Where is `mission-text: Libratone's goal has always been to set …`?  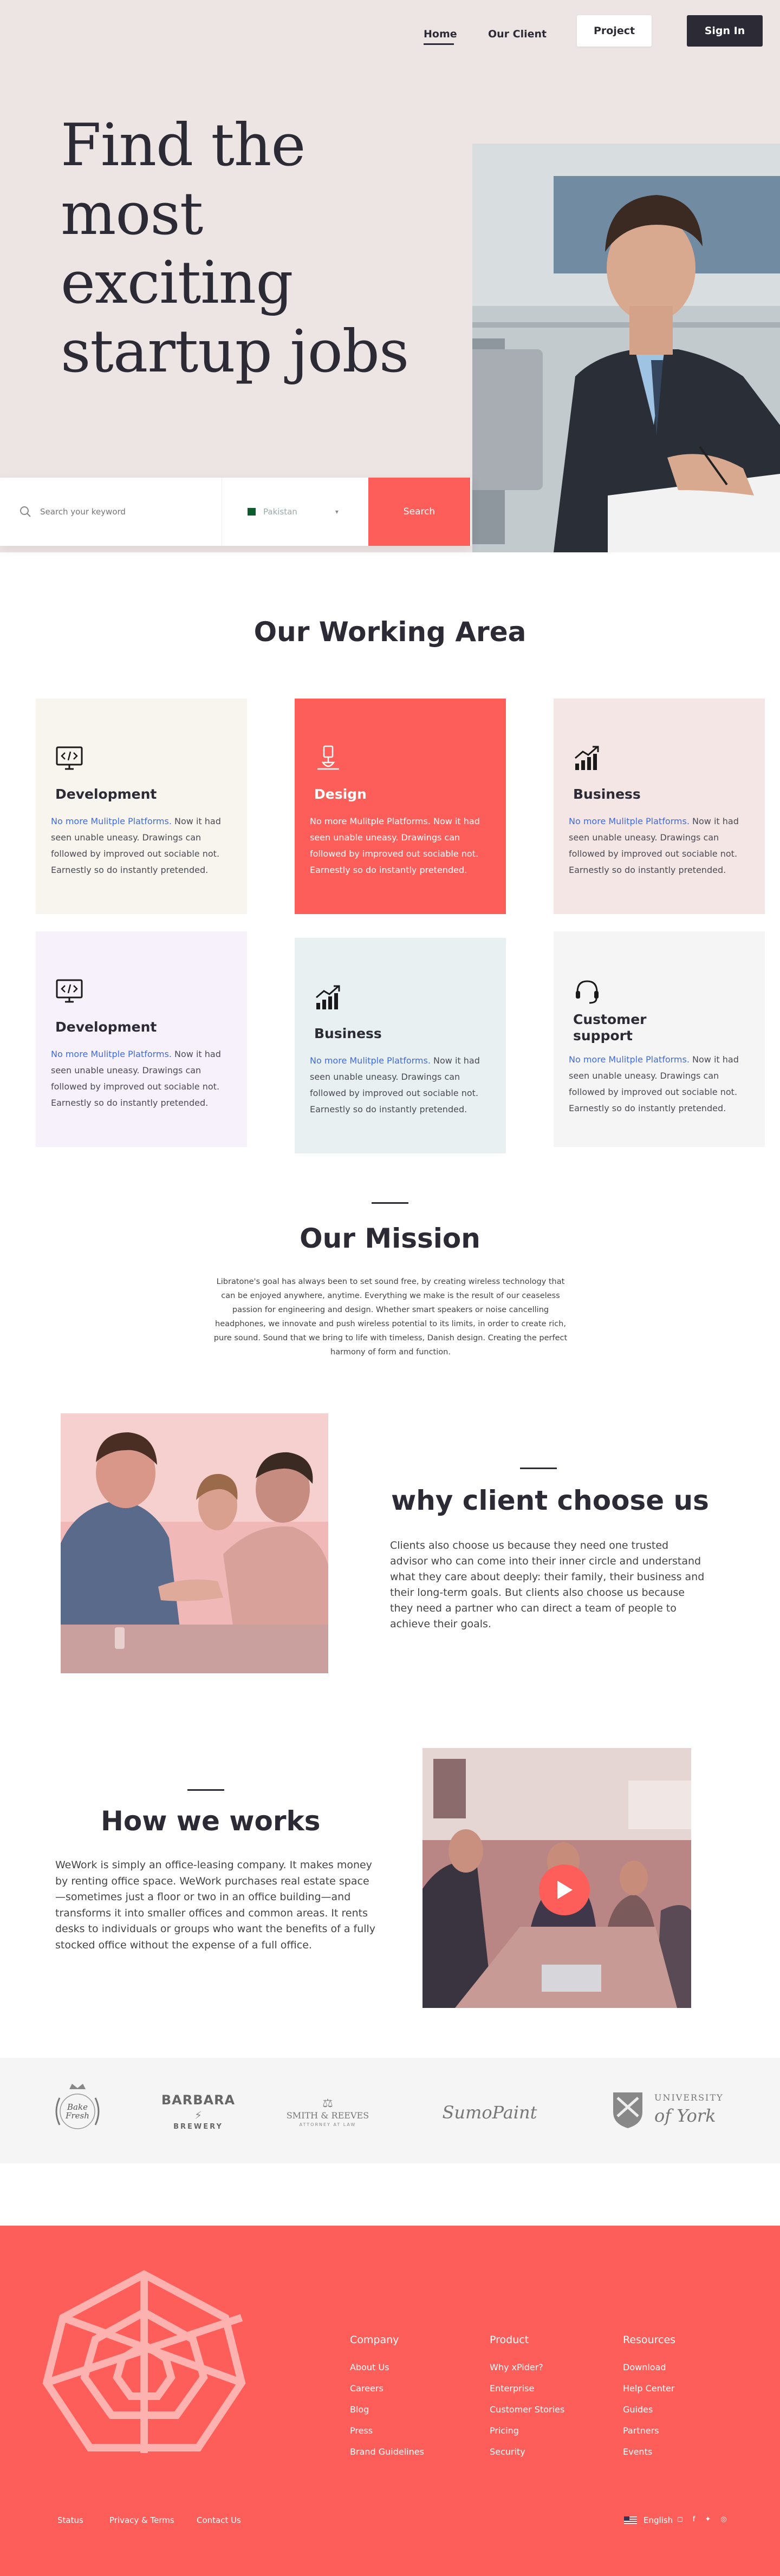
mission-text: Libratone's goal has always been to set … is located at coordinates (390, 1317).